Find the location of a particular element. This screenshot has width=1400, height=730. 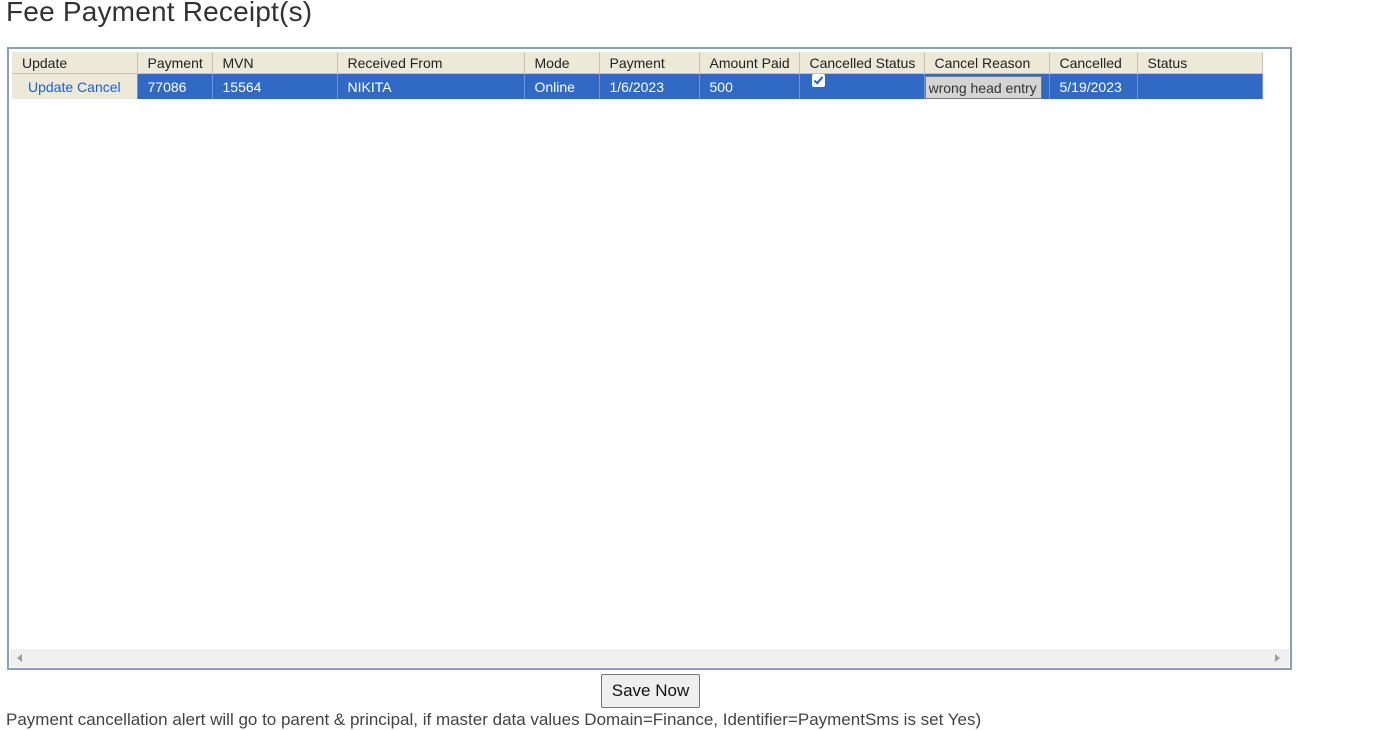

check-icon is located at coordinates (818, 80).